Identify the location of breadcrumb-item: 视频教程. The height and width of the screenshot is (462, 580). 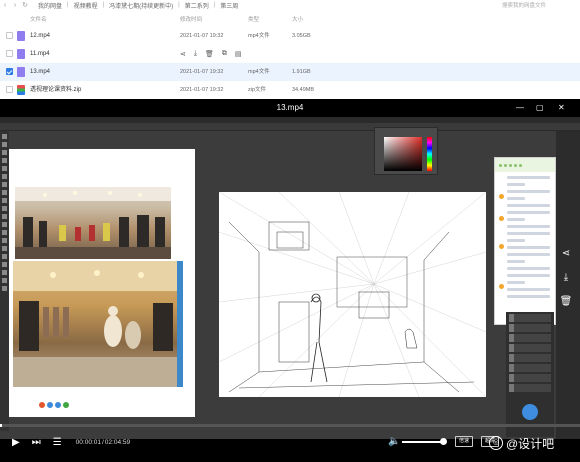
(86, 5).